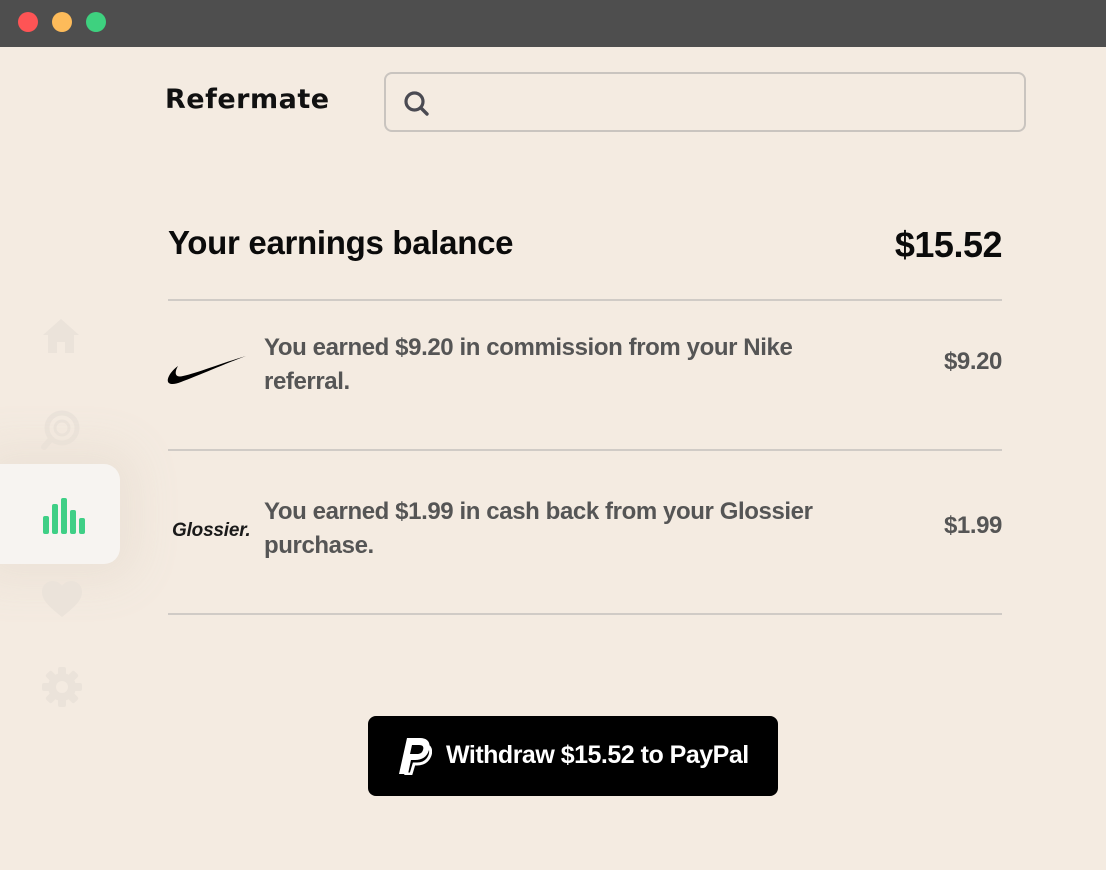 The image size is (1106, 870). I want to click on withdraw-button-label: Withdraw $15.52 to PayPal, so click(597, 755).